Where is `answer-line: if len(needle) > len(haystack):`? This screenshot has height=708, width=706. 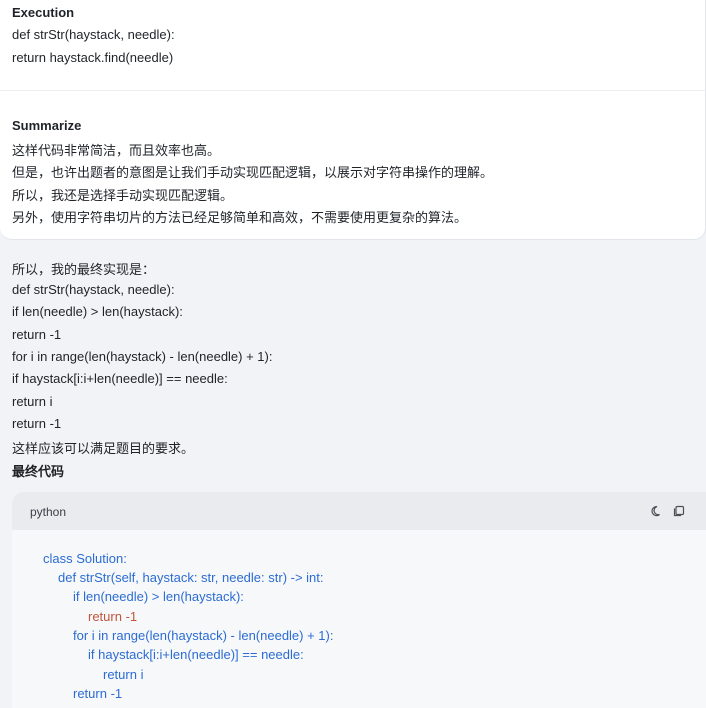
answer-line: if len(needle) > len(haystack): is located at coordinates (97, 311).